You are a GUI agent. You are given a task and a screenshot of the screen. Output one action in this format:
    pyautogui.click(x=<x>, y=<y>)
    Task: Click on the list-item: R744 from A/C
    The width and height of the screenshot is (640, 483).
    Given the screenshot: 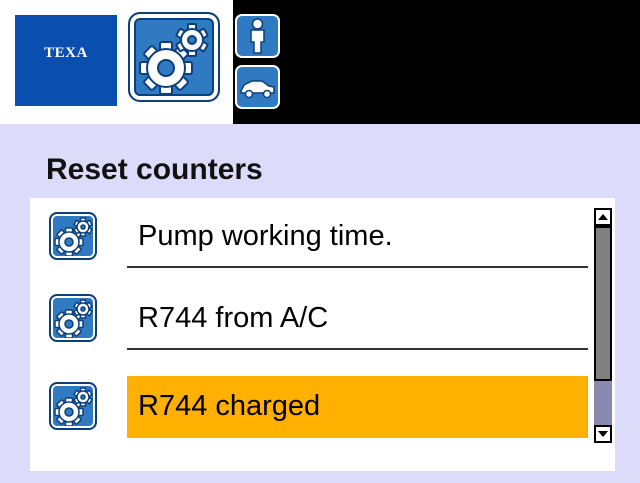 What is the action you would take?
    pyautogui.click(x=309, y=319)
    